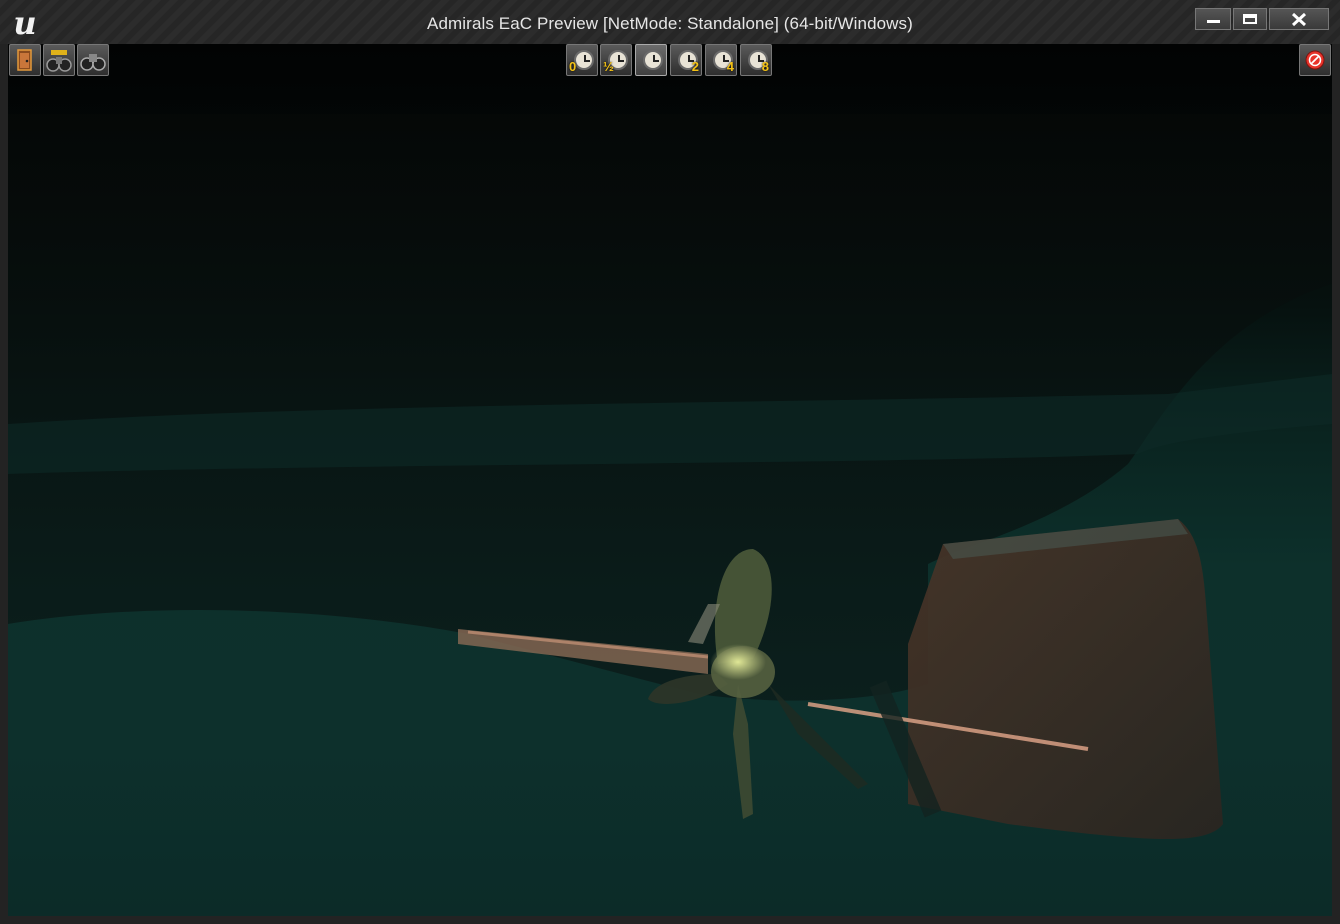 The width and height of the screenshot is (1340, 924). What do you see at coordinates (686, 60) in the screenshot?
I see `time-speed-2-button: 2` at bounding box center [686, 60].